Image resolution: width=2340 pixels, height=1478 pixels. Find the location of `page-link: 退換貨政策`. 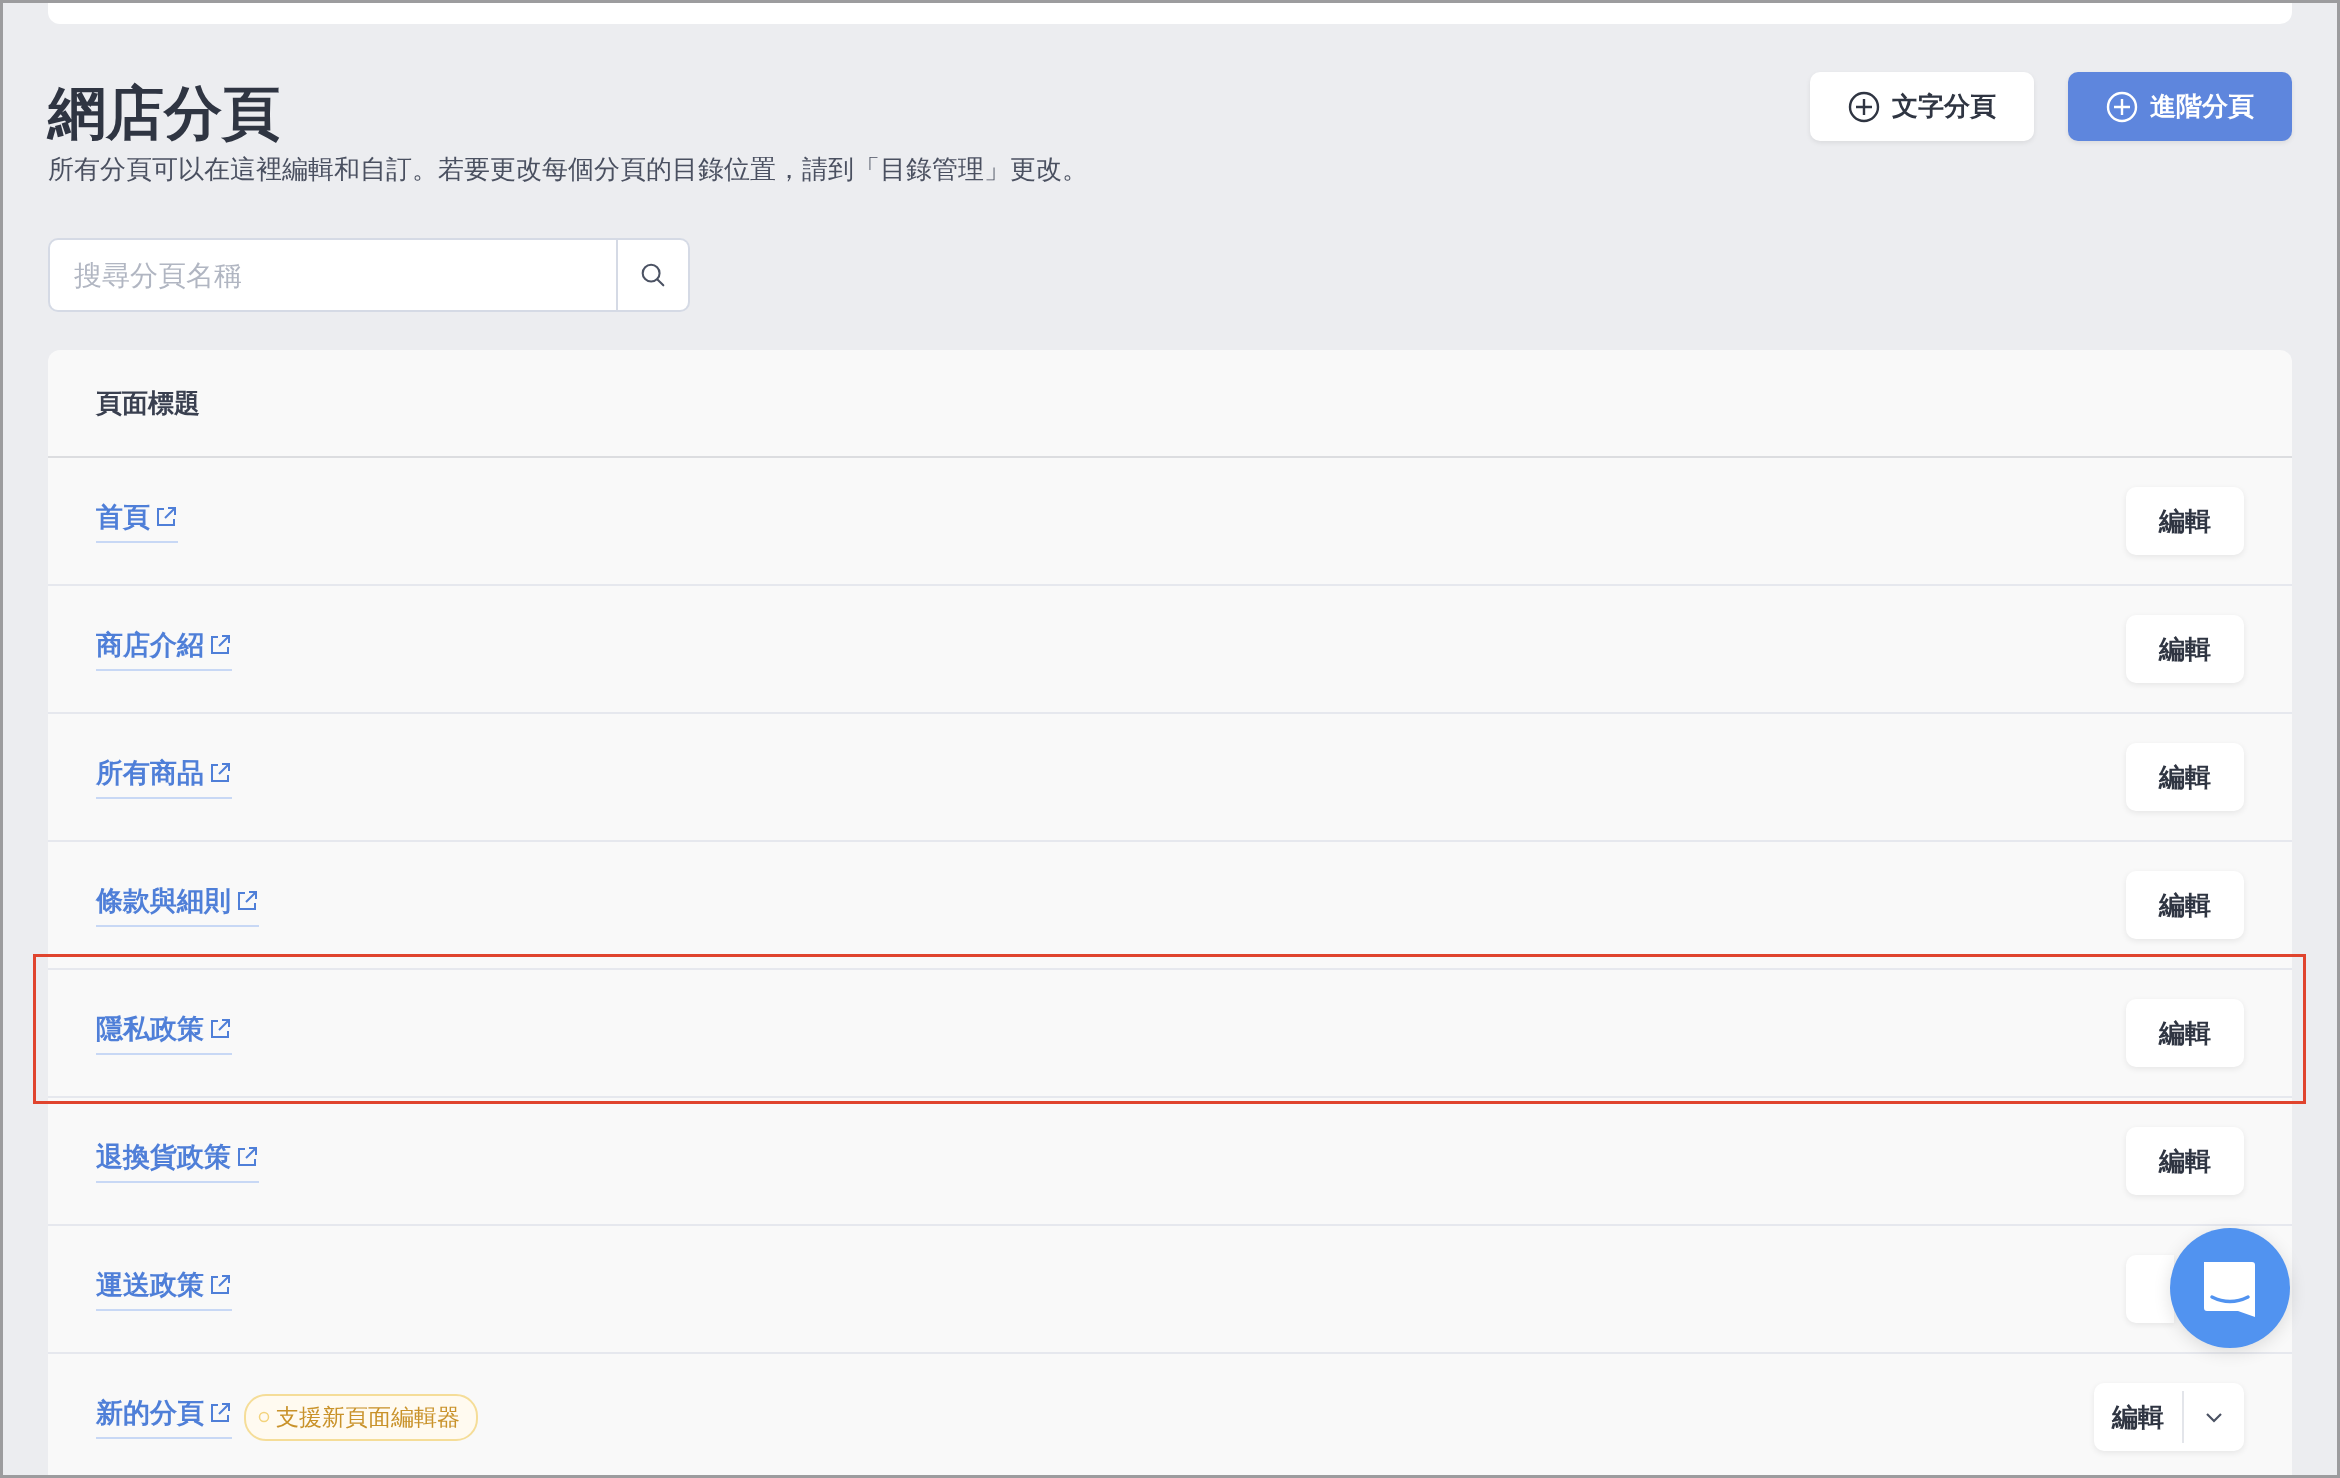

page-link: 退換貨政策 is located at coordinates (177, 1161).